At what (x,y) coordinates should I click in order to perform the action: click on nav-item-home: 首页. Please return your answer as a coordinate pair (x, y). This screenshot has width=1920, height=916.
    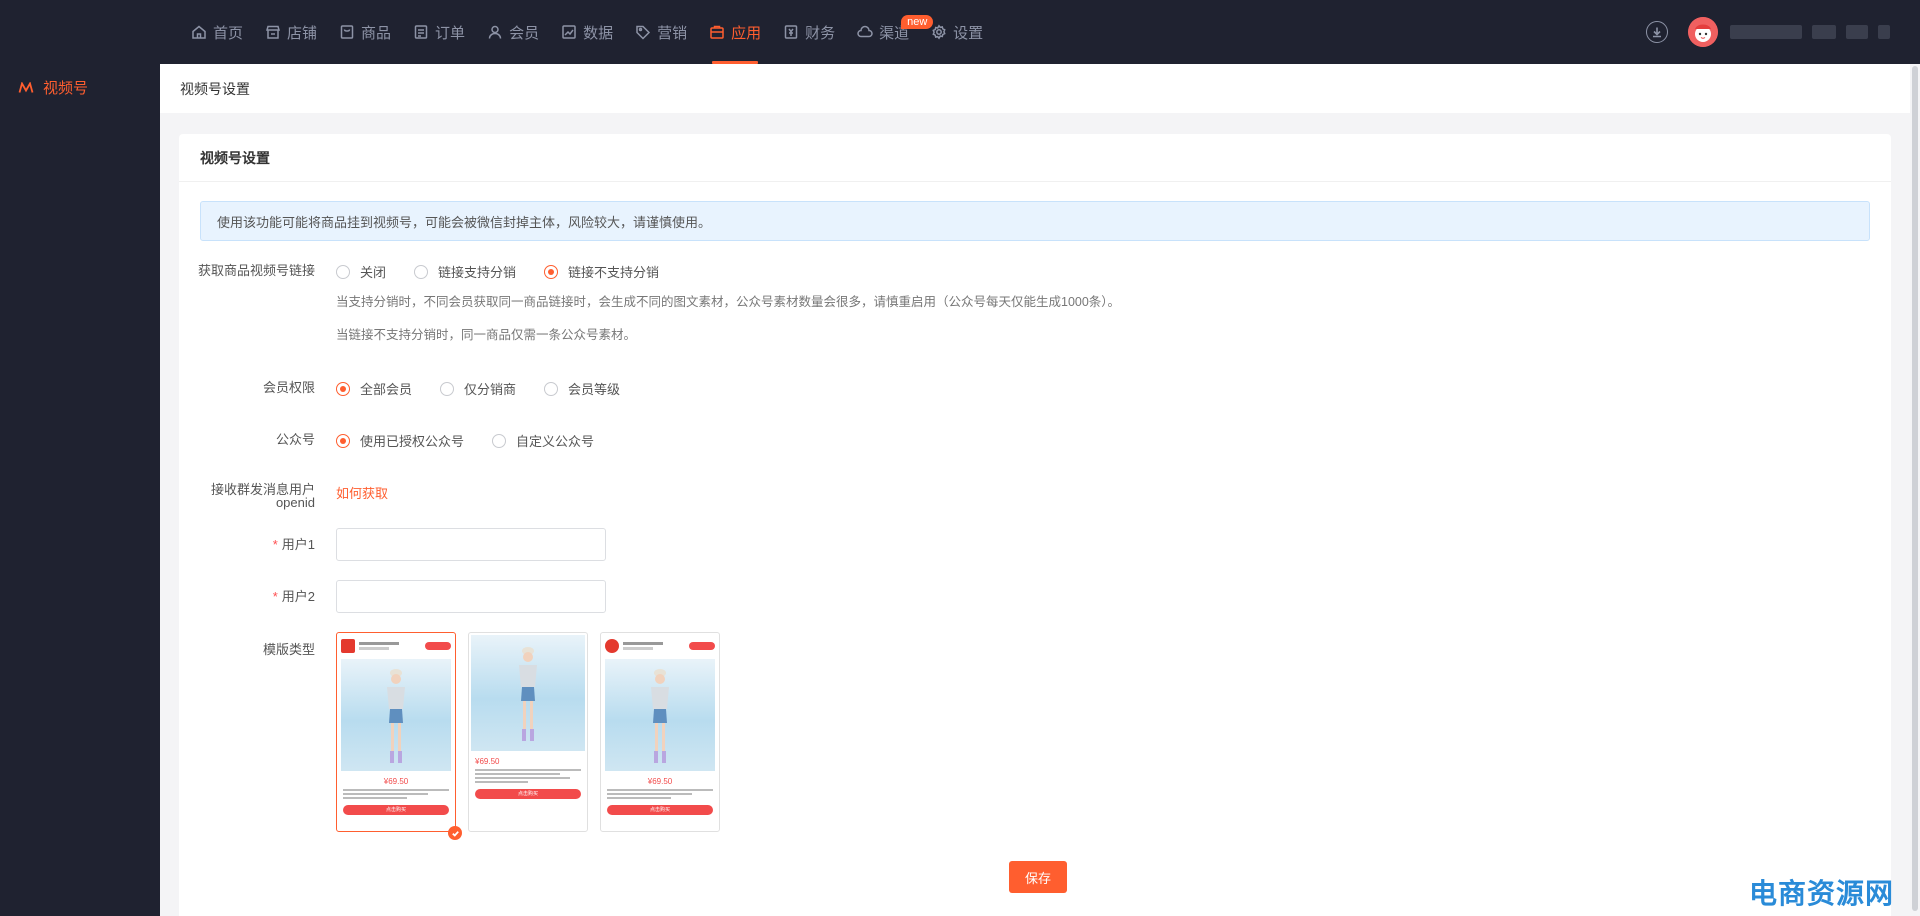
    Looking at the image, I should click on (217, 32).